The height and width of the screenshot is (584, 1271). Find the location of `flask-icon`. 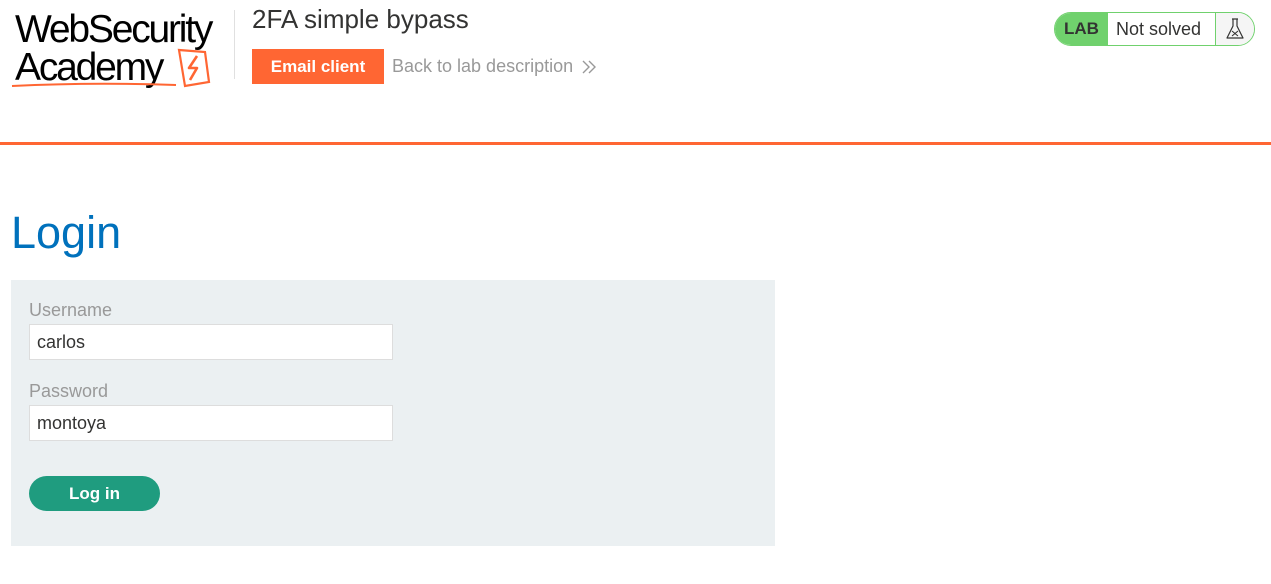

flask-icon is located at coordinates (1234, 29).